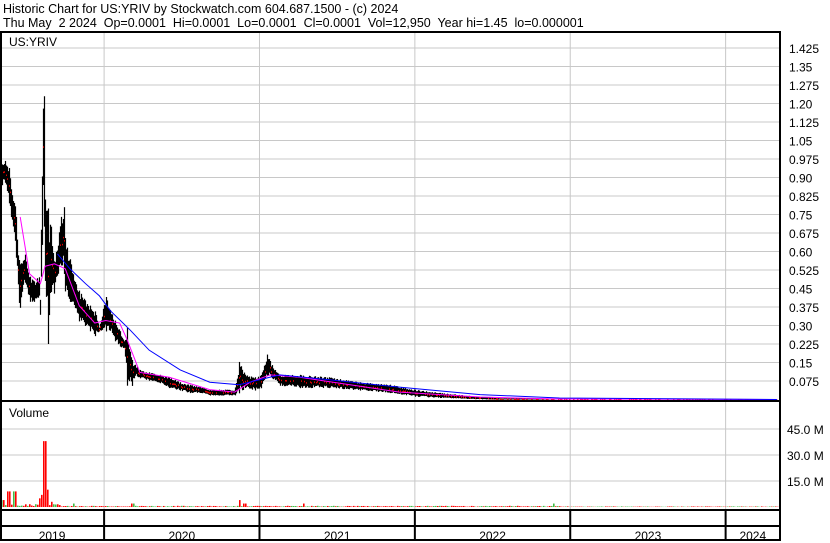 The image size is (830, 543). I want to click on price-tick-label: 0.975, so click(804, 160).